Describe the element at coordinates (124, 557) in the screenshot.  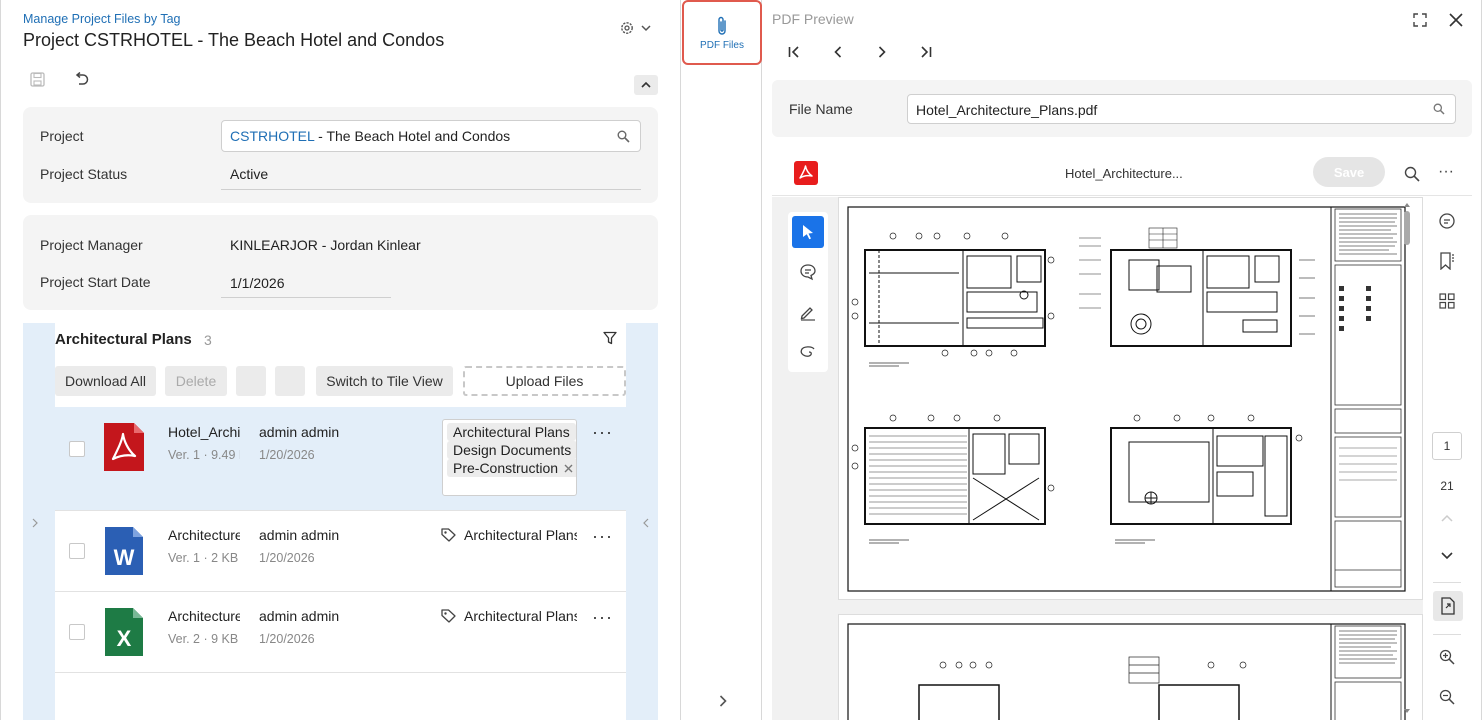
I see `svg-text: W` at that location.